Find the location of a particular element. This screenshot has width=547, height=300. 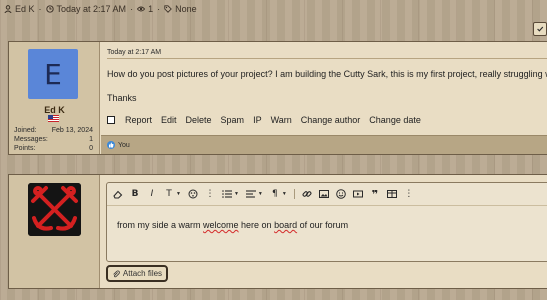

warn-link: Warn is located at coordinates (281, 120).